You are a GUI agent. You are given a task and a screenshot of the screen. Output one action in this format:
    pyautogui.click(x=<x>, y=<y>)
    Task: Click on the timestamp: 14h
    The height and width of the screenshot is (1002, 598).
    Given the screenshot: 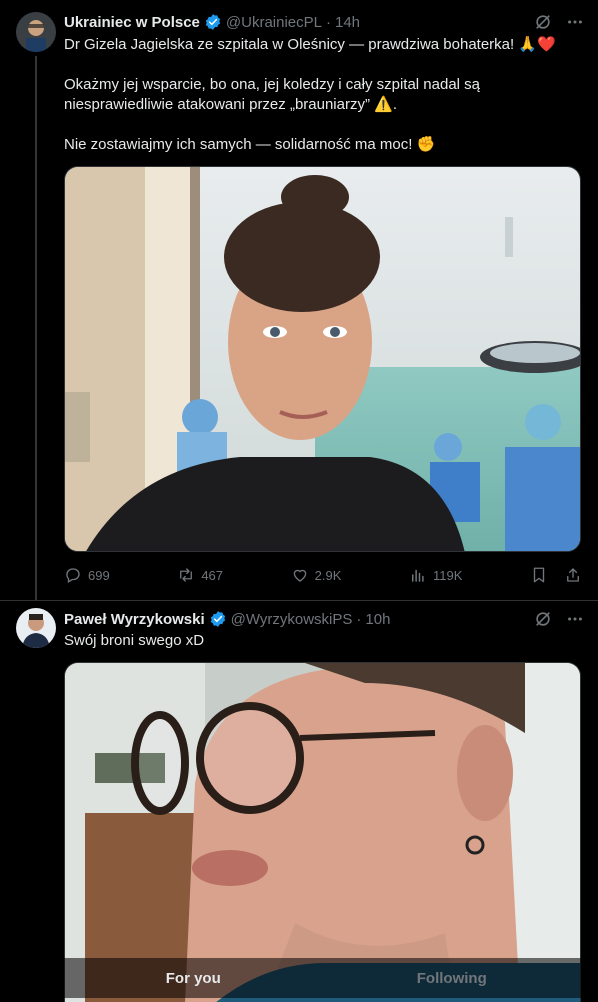 What is the action you would take?
    pyautogui.click(x=347, y=22)
    